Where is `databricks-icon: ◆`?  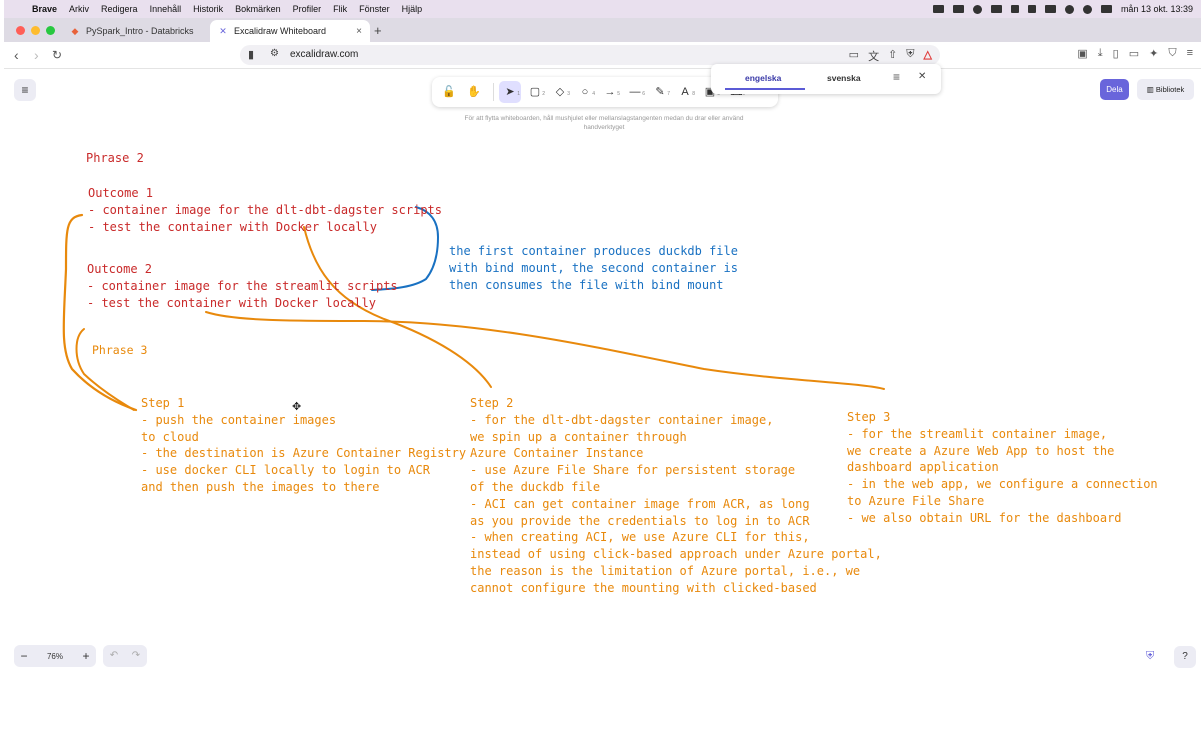 databricks-icon: ◆ is located at coordinates (75, 31).